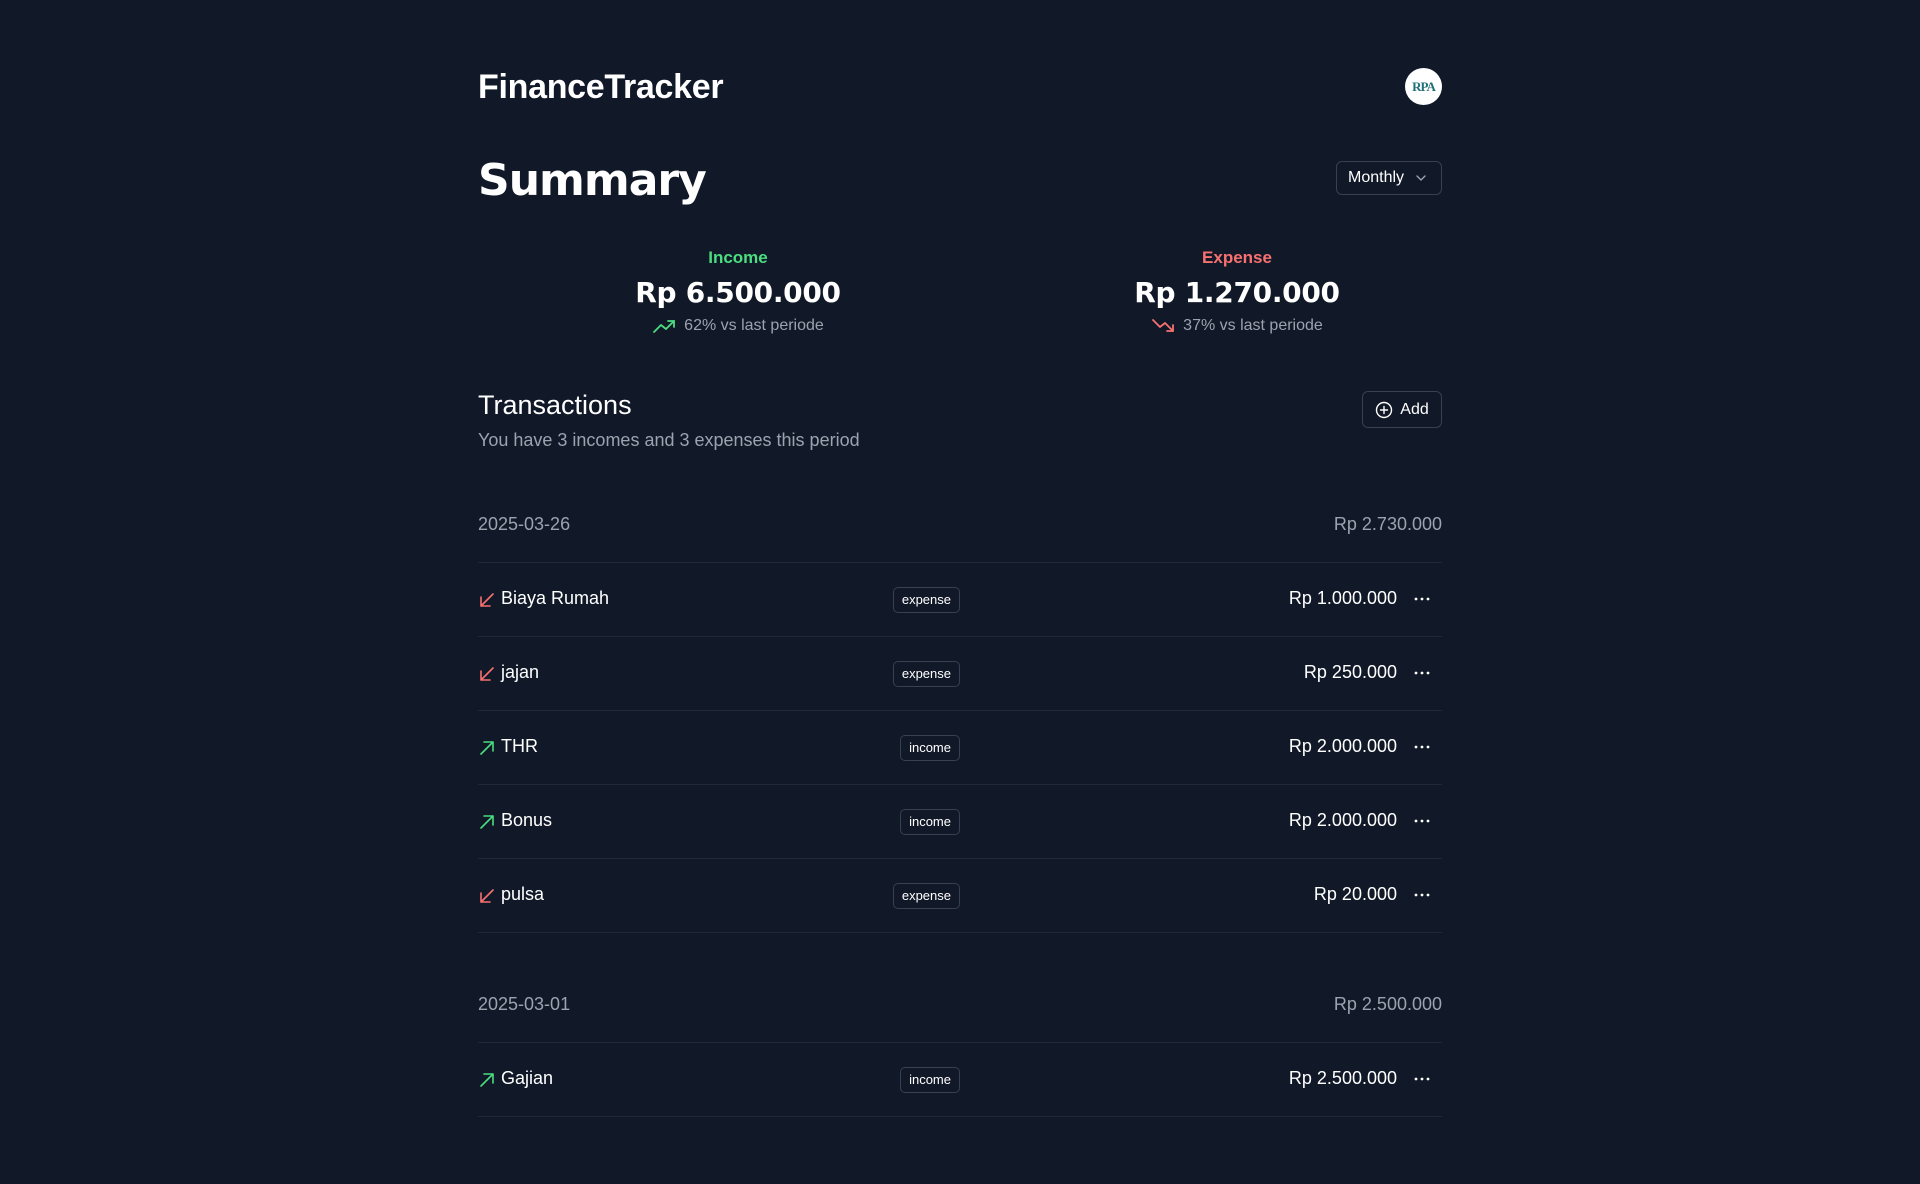  Describe the element at coordinates (1421, 178) in the screenshot. I see `chevron-down-icon` at that location.